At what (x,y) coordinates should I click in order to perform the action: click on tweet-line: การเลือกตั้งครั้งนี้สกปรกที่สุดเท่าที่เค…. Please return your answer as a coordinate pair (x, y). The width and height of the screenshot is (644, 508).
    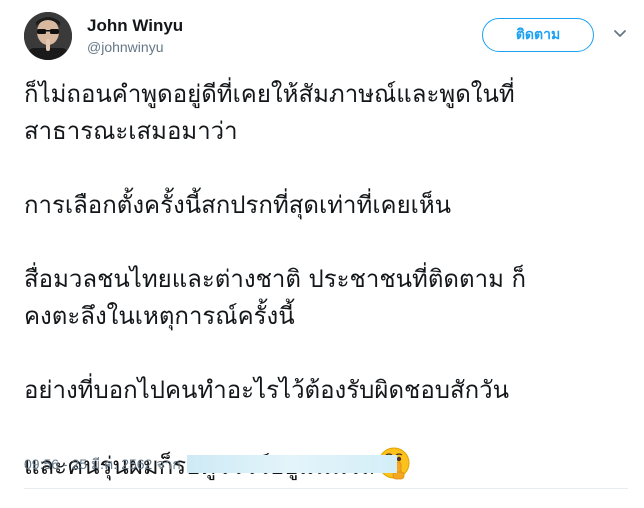
    Looking at the image, I should click on (238, 205).